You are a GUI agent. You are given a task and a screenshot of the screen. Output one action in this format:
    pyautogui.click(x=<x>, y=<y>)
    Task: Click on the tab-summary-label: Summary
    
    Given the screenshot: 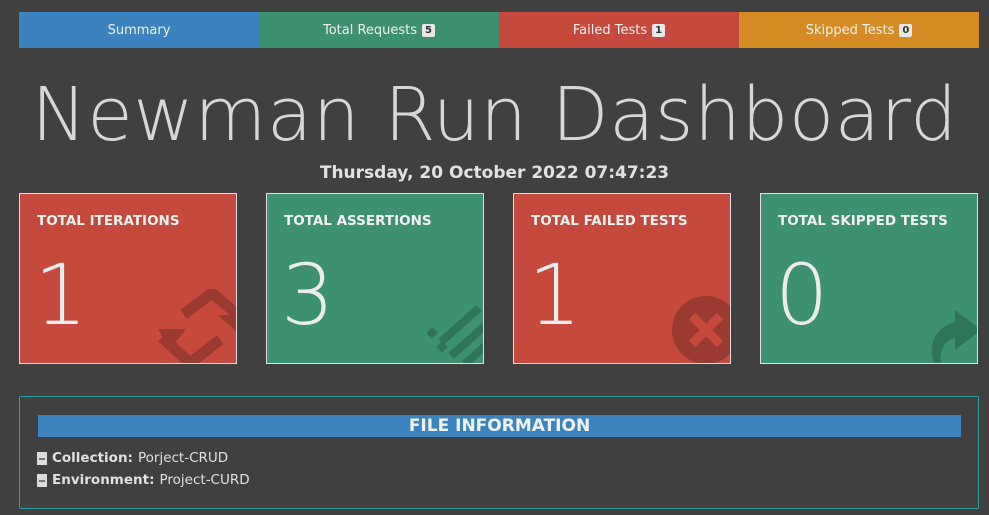 What is the action you would take?
    pyautogui.click(x=139, y=30)
    